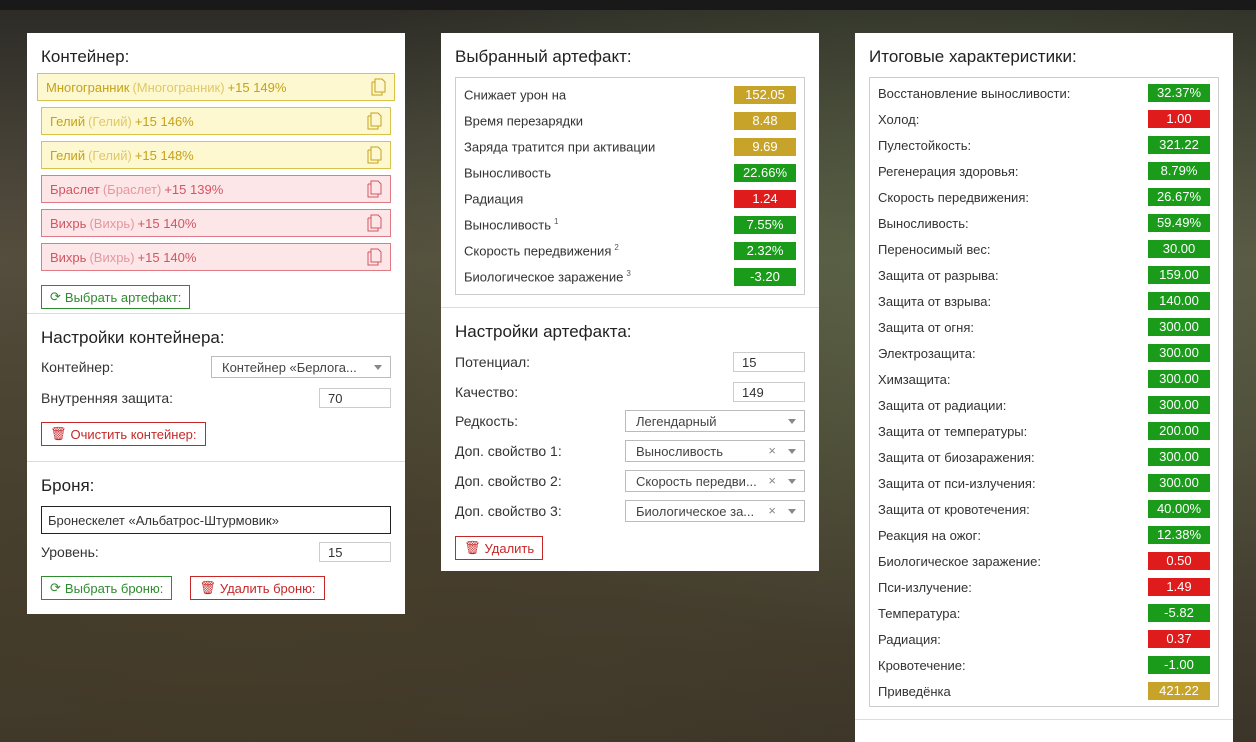 The height and width of the screenshot is (742, 1256). What do you see at coordinates (938, 275) in the screenshot?
I see `total-stat-label: Защита от разрыва:` at bounding box center [938, 275].